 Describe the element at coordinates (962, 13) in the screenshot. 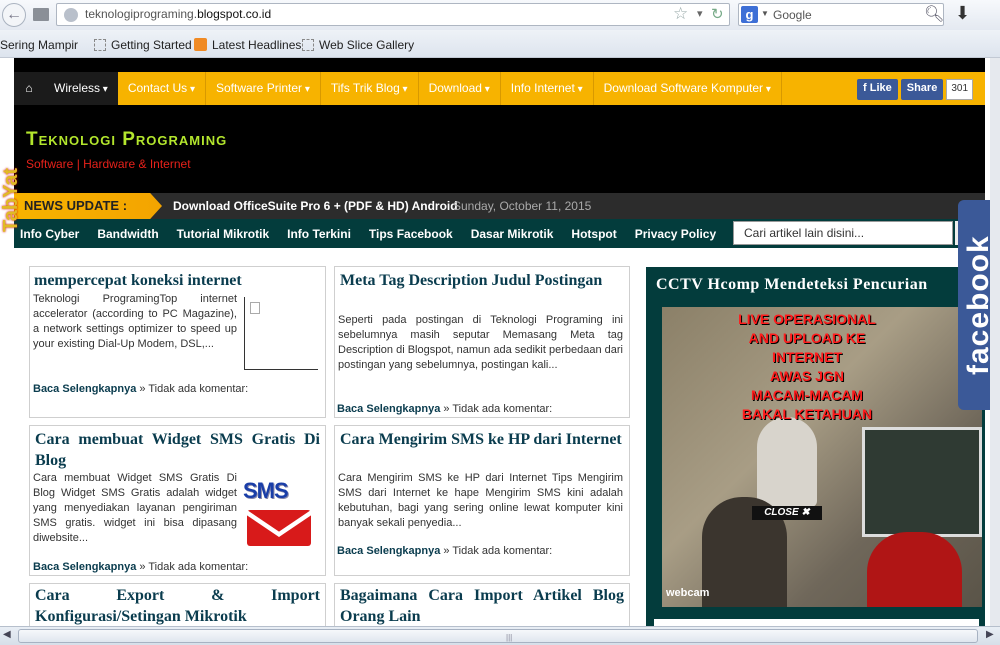

I see `download-icon: ⬇` at that location.